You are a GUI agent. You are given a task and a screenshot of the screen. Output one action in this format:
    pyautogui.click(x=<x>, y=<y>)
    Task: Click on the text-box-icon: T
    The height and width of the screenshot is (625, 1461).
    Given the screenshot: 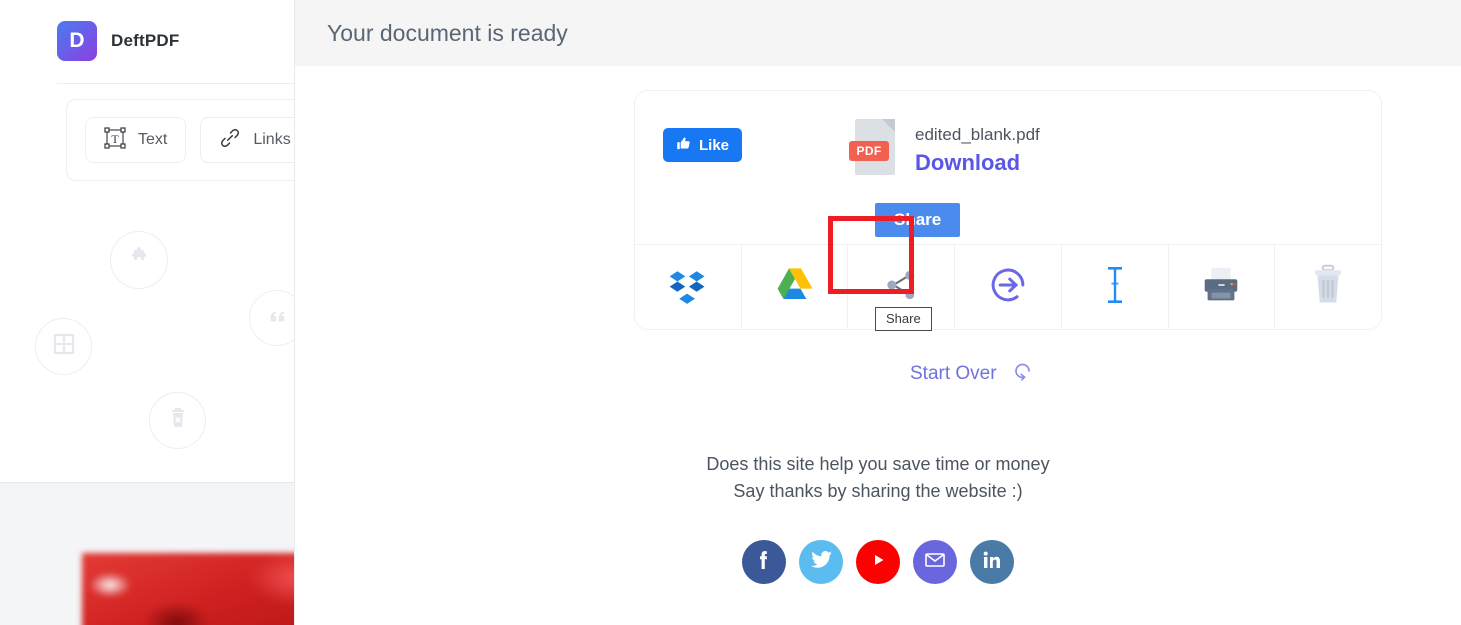 What is the action you would take?
    pyautogui.click(x=115, y=140)
    